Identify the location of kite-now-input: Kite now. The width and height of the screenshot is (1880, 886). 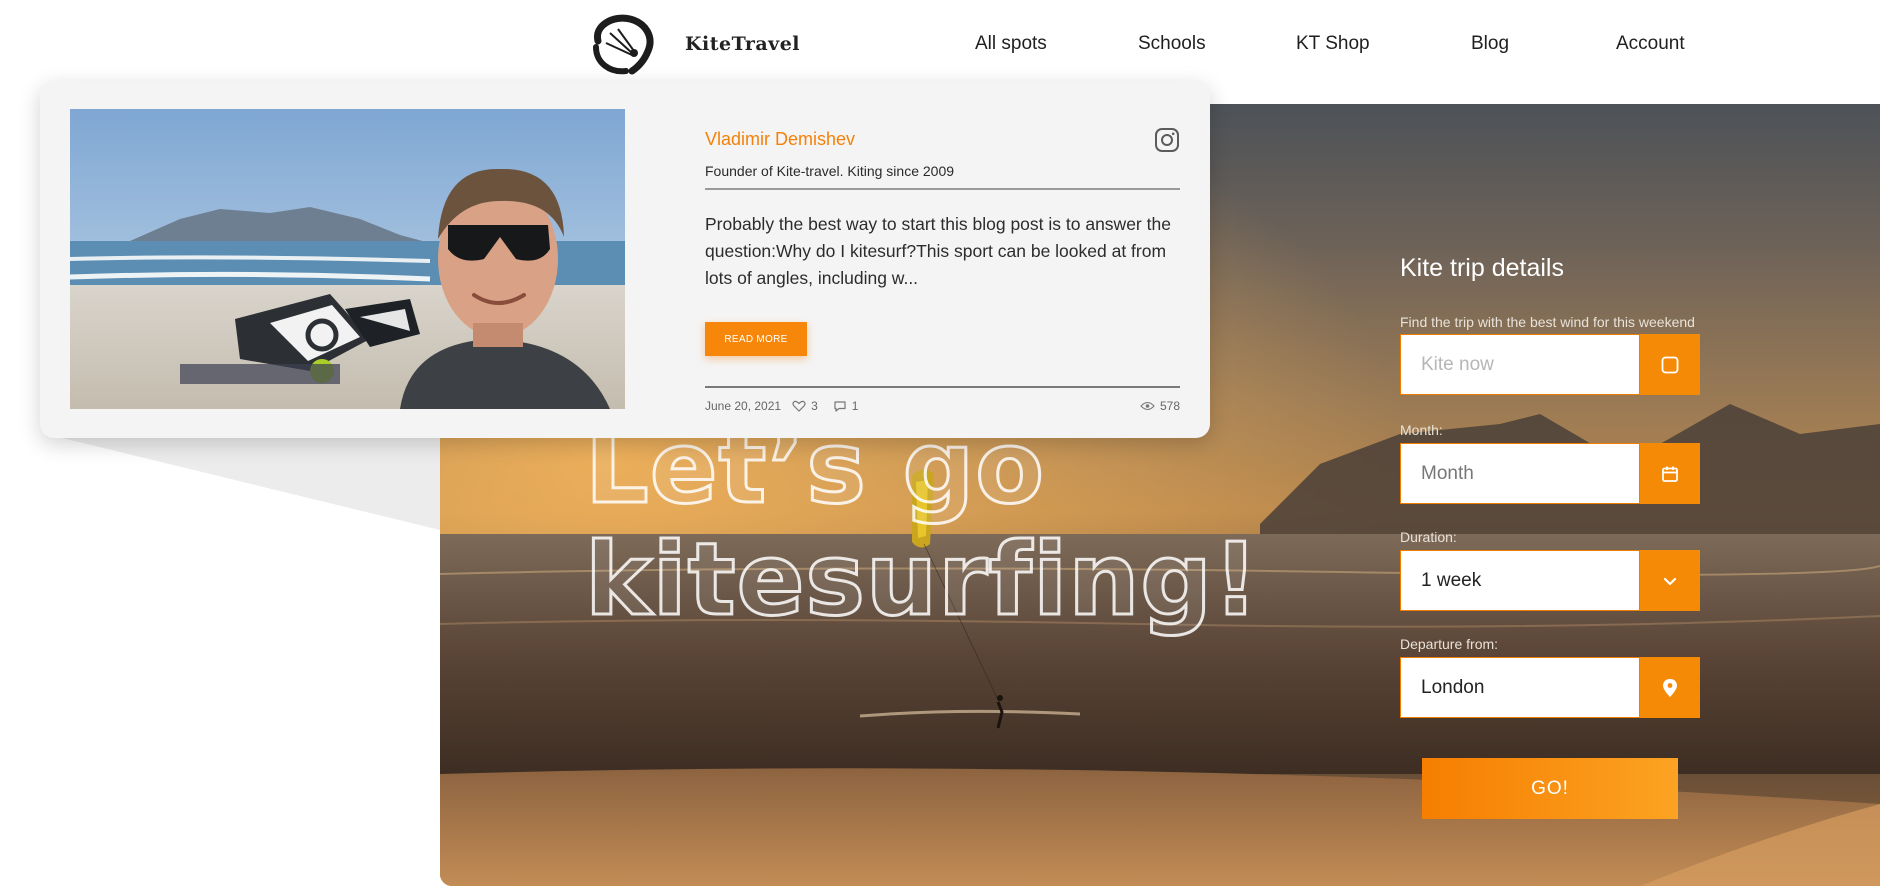
(1520, 364).